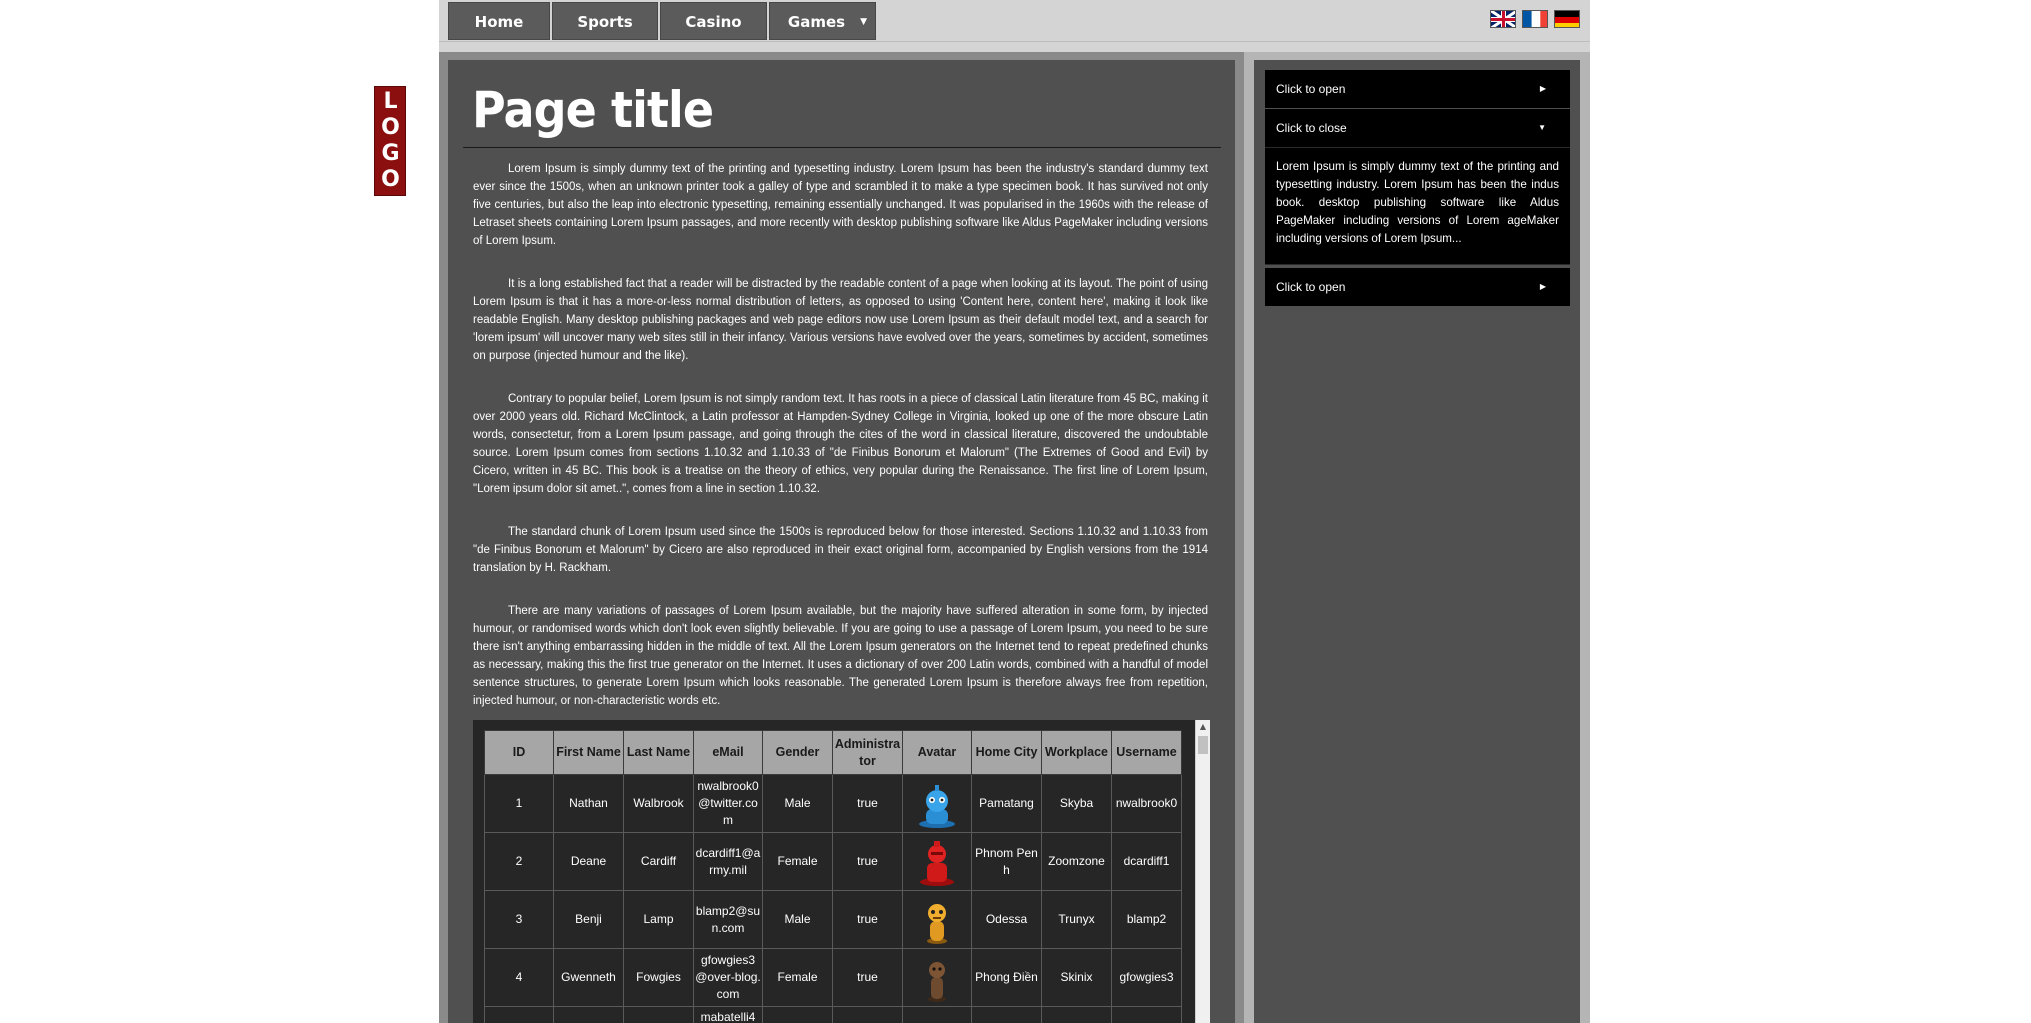 This screenshot has width=2031, height=1023. I want to click on cell-last-name: Walbrook, so click(658, 803).